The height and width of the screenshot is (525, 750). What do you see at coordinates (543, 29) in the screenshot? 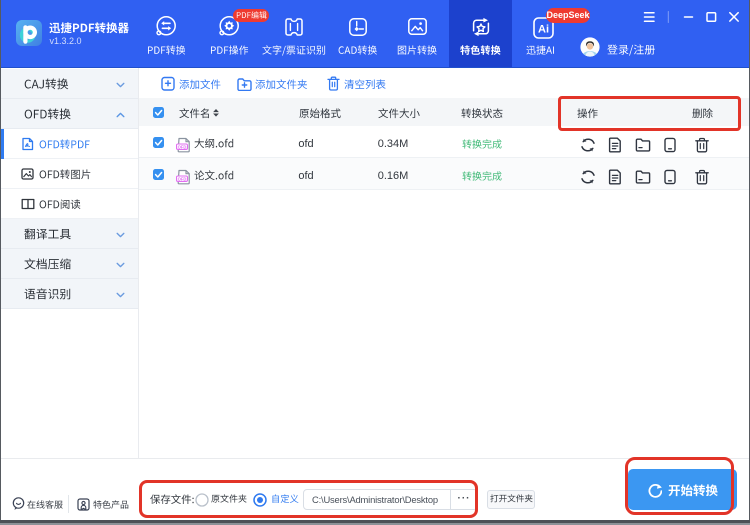
I see `svg-text: Ai` at bounding box center [543, 29].